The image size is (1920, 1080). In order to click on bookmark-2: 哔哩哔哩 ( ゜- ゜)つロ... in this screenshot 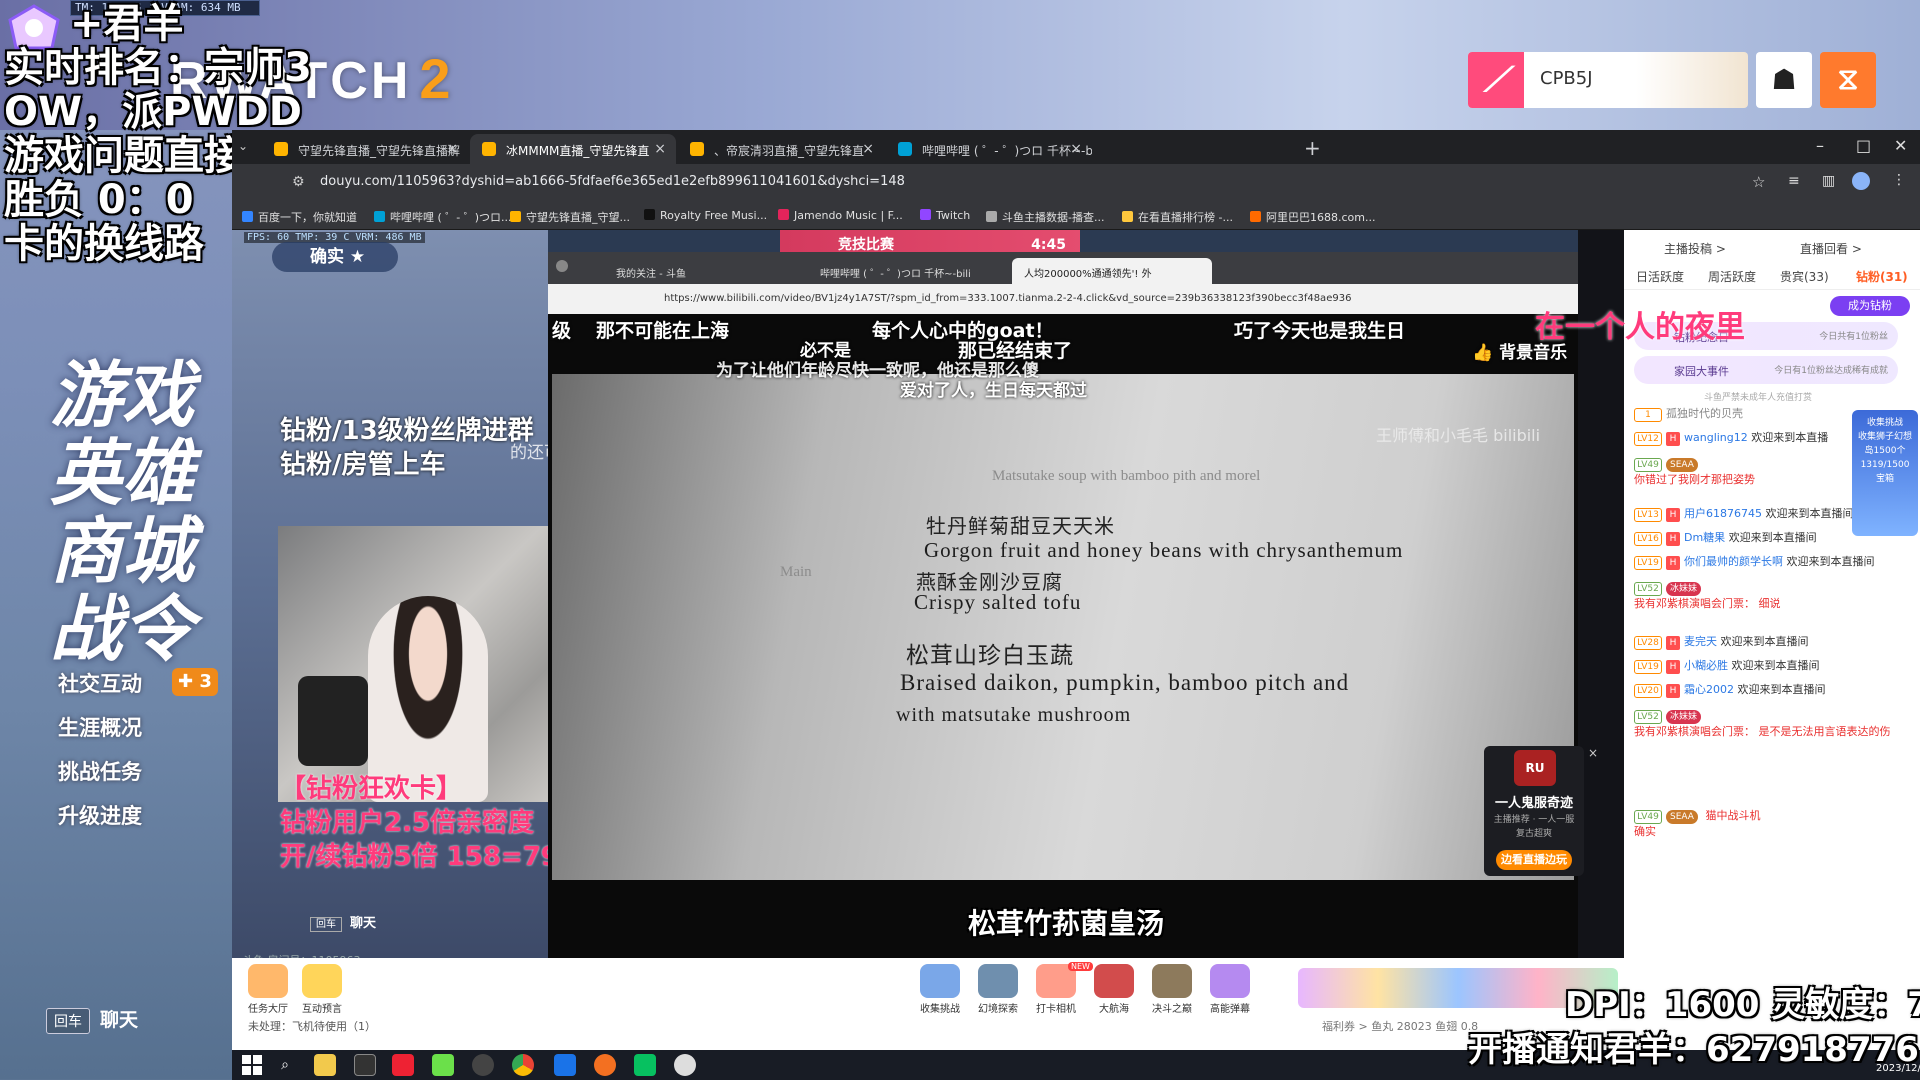, I will do `click(443, 217)`.